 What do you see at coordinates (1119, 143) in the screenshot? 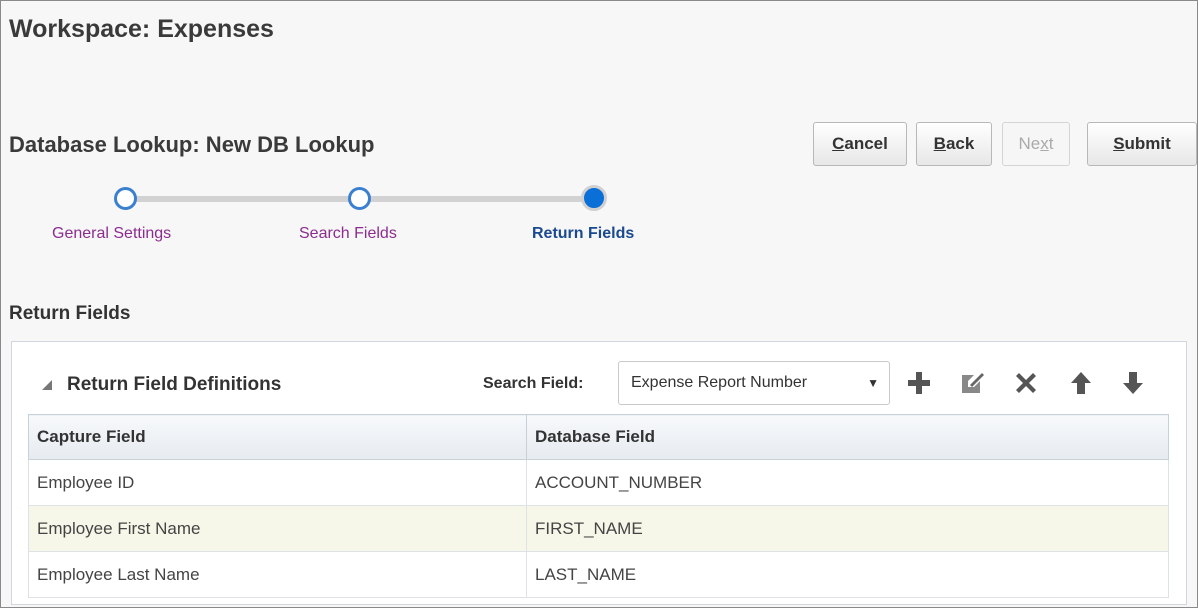
I see `submit-mnemonic: S` at bounding box center [1119, 143].